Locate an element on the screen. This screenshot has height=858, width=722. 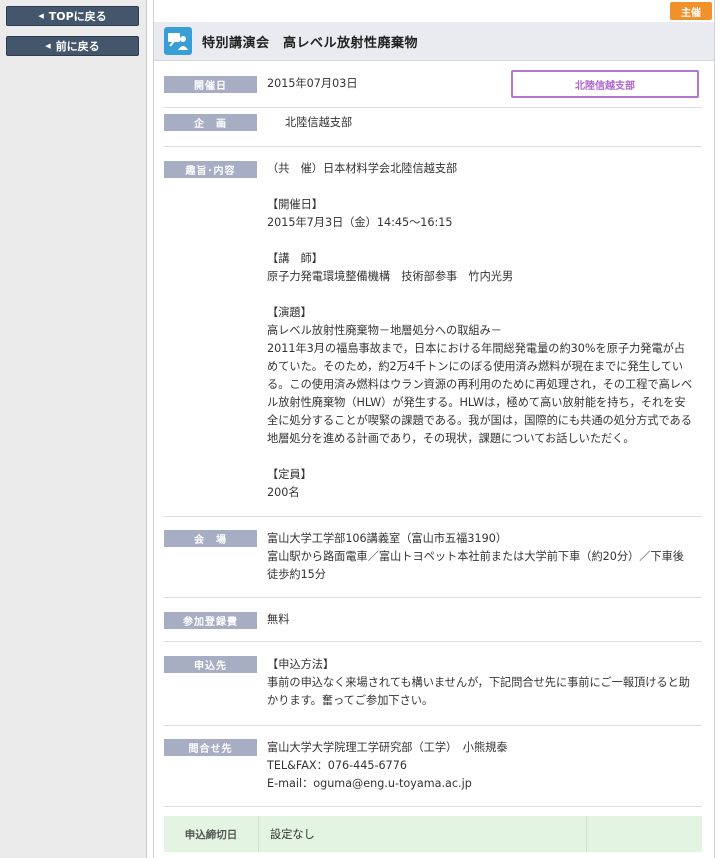
topic-line: めていた。そのため，約2万4千トンにのぼる使用済み燃料が現在までに発生してい is located at coordinates (475, 366).